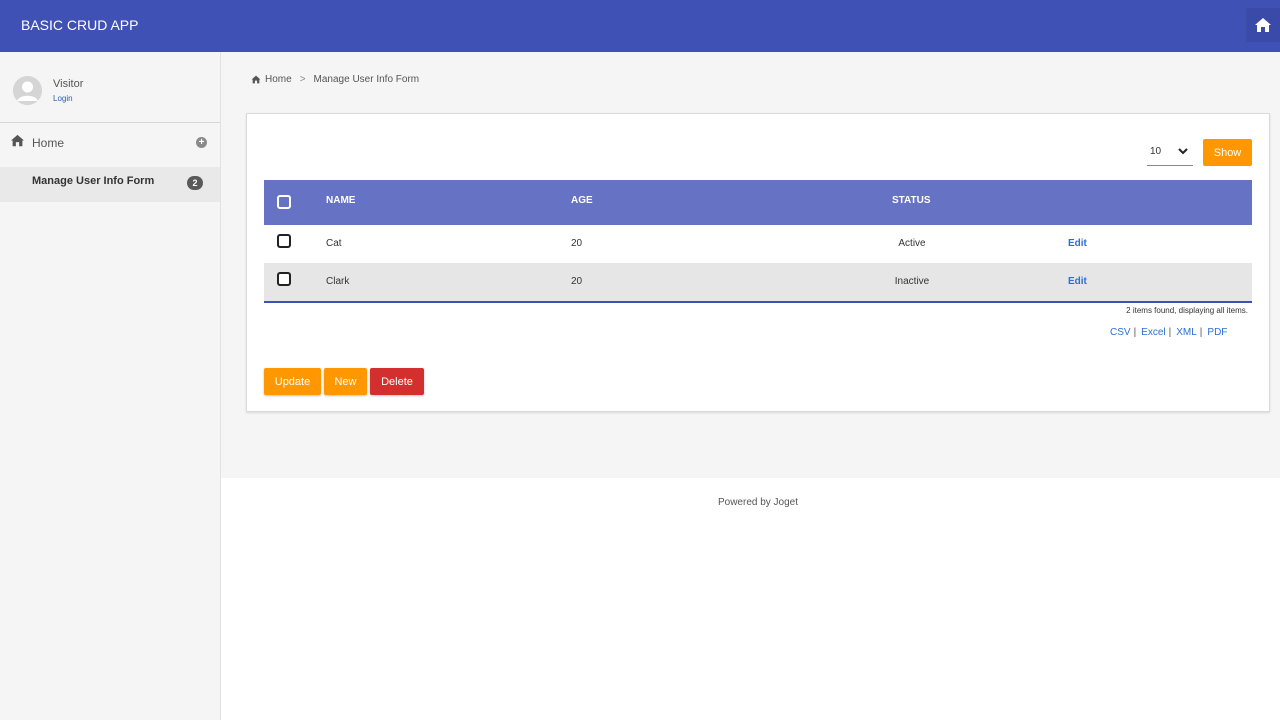 This screenshot has height=720, width=1280. I want to click on breadcrumb: Home > Manage User Info Form, so click(335, 79).